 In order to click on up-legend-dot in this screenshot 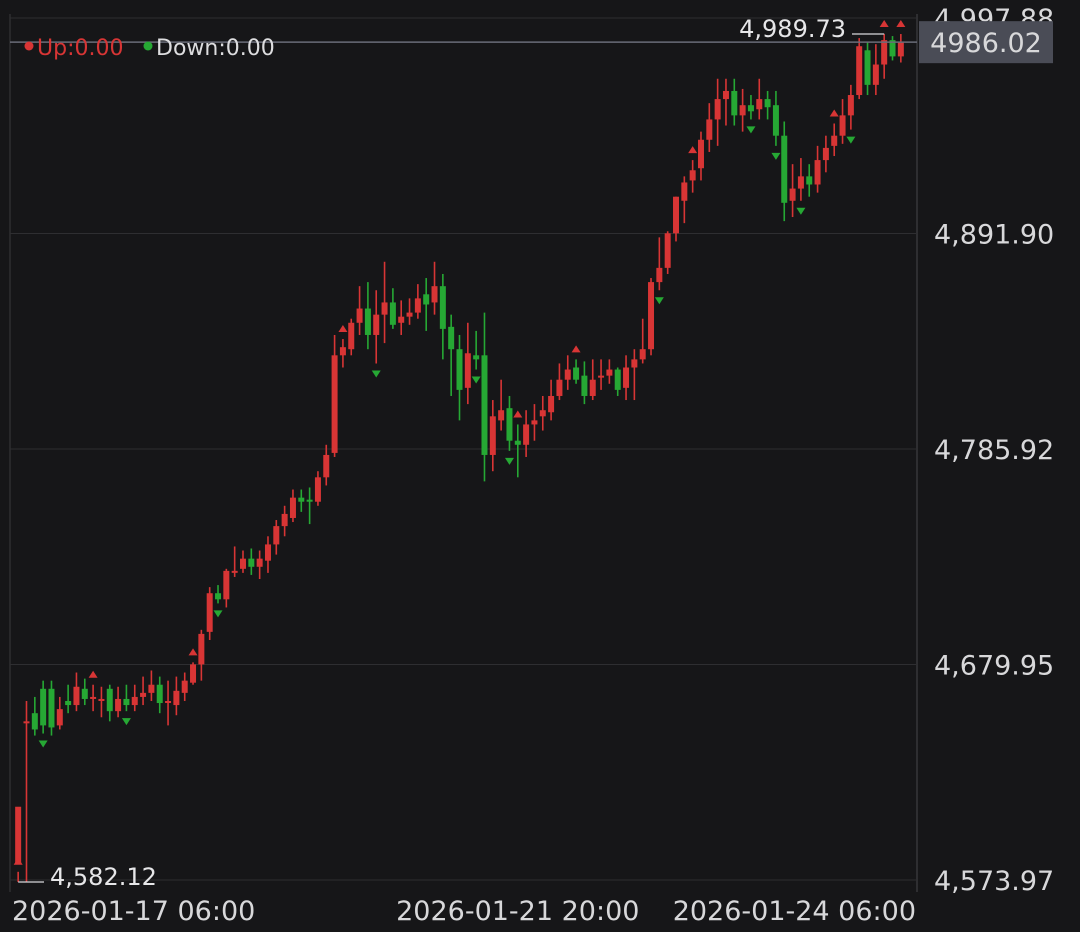, I will do `click(29, 46)`.